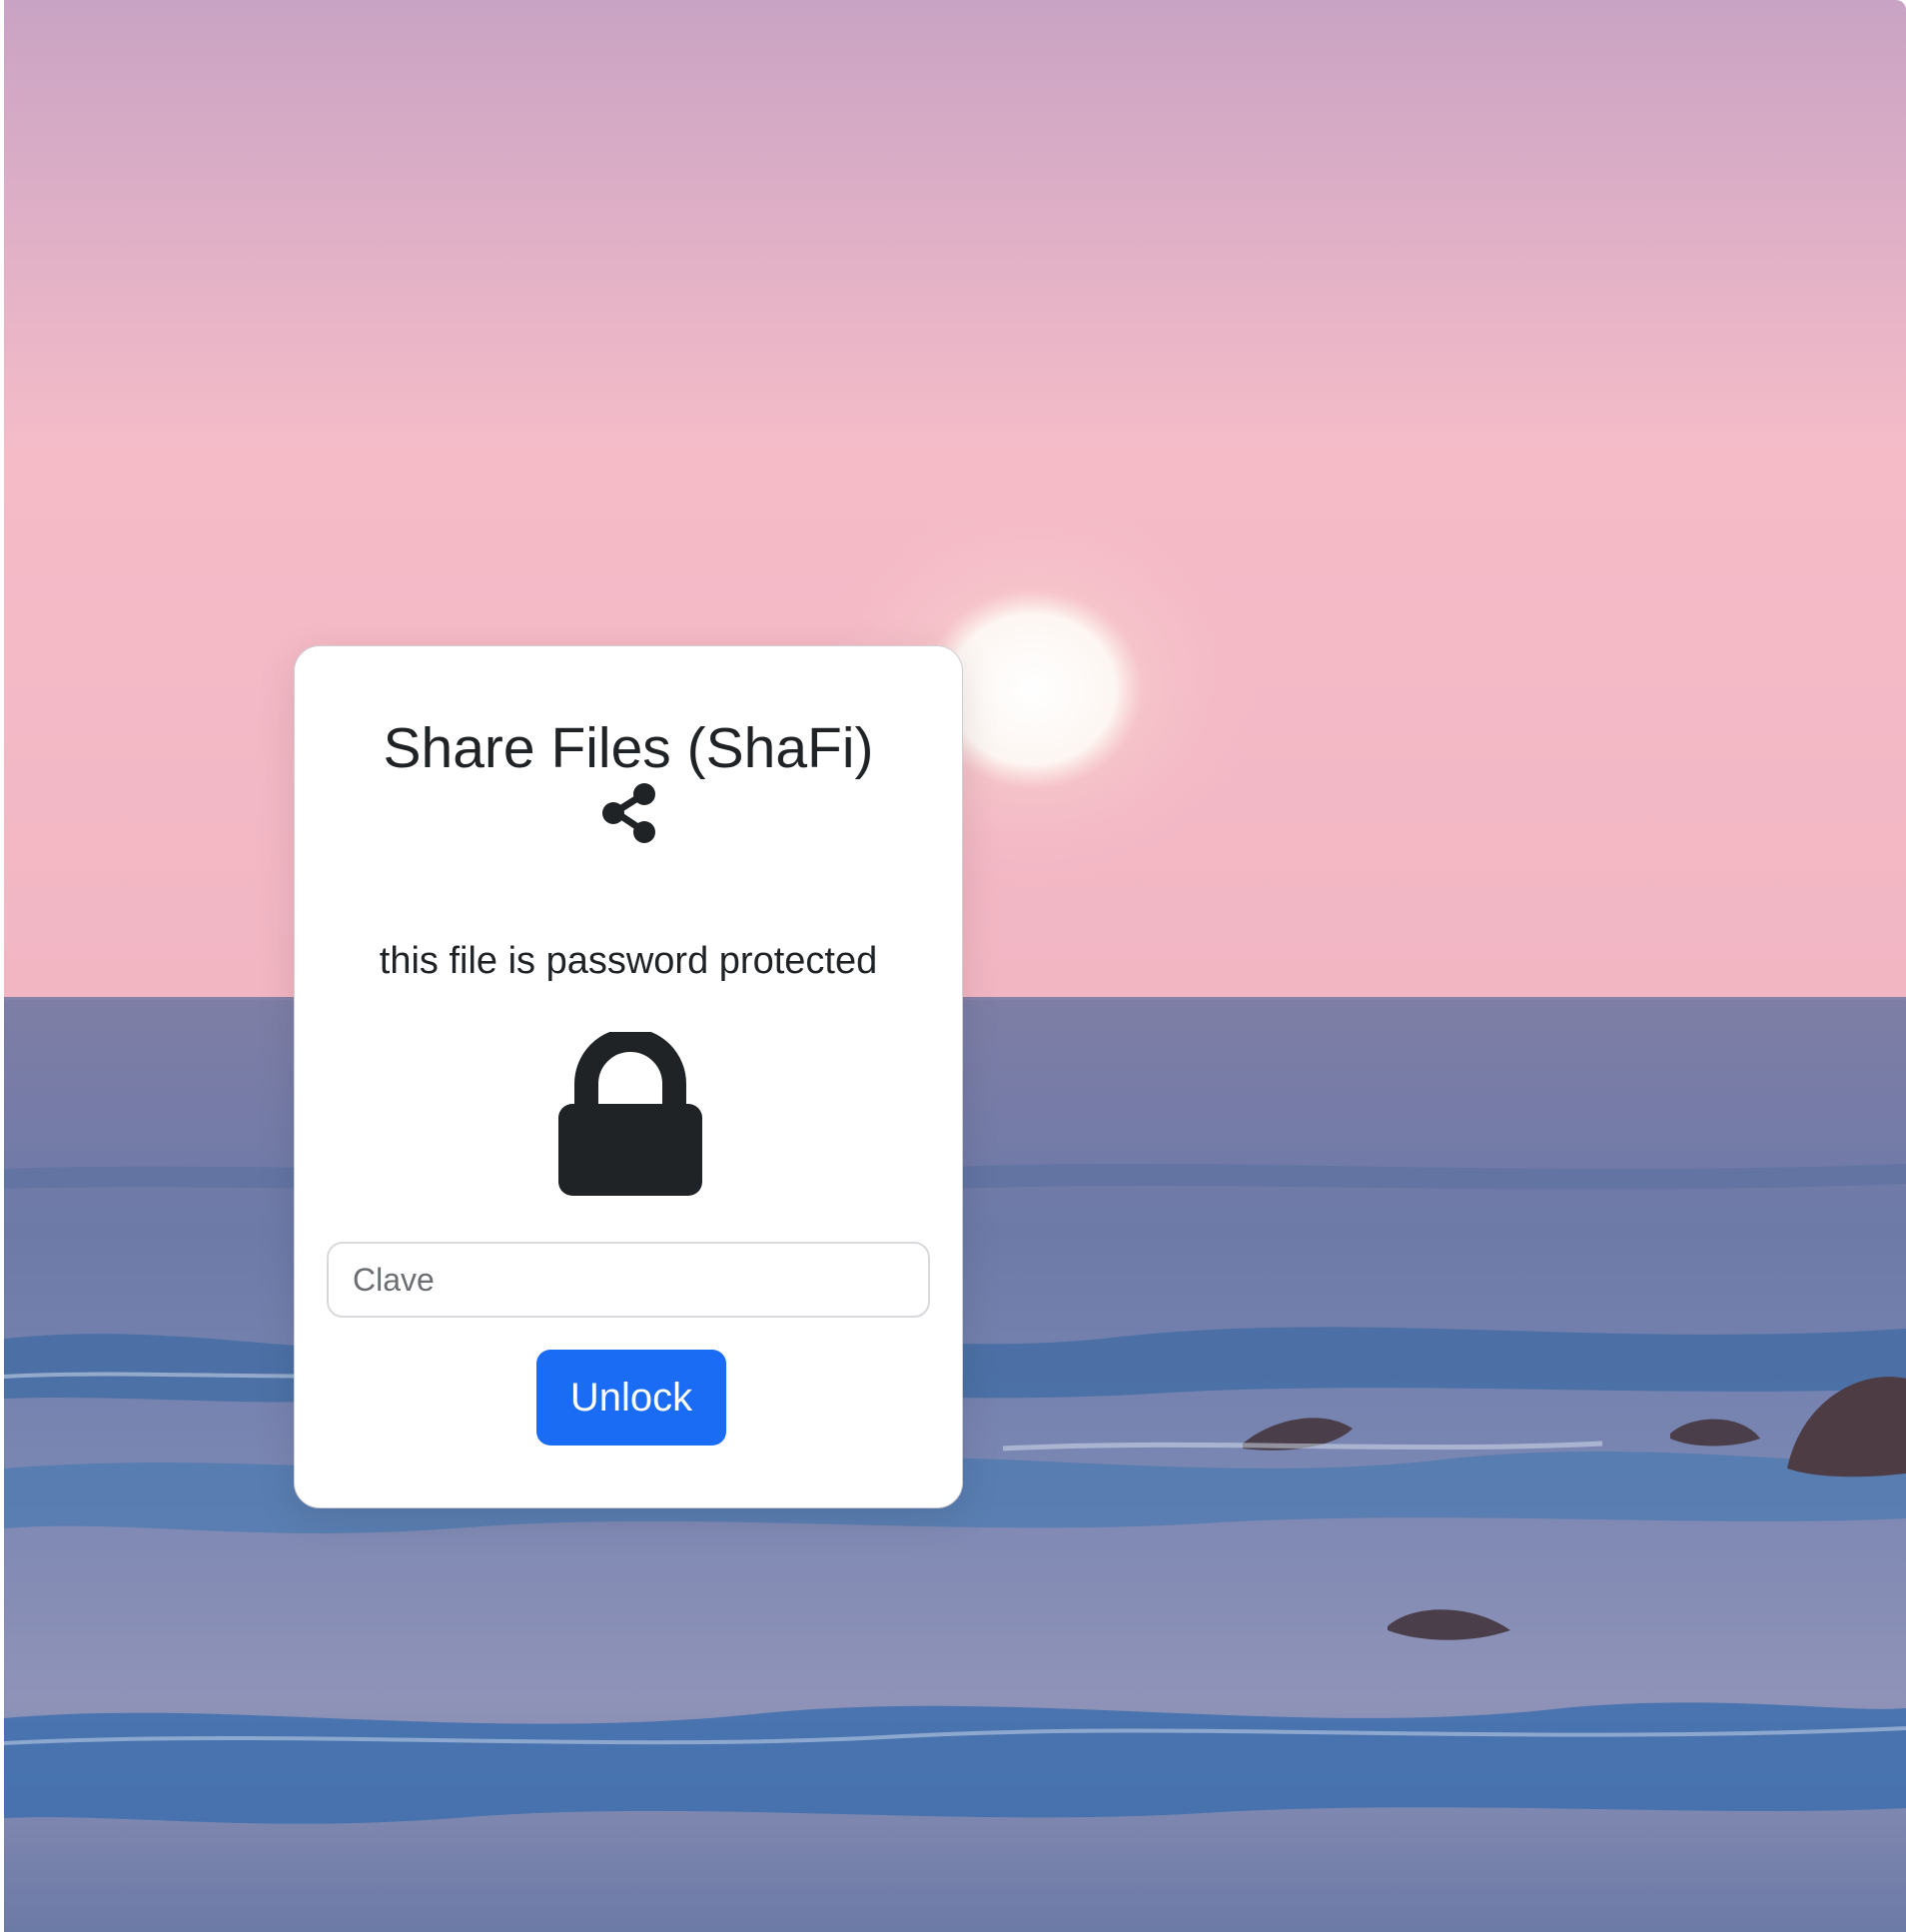 The height and width of the screenshot is (1932, 1906). I want to click on lock-icon, so click(630, 1112).